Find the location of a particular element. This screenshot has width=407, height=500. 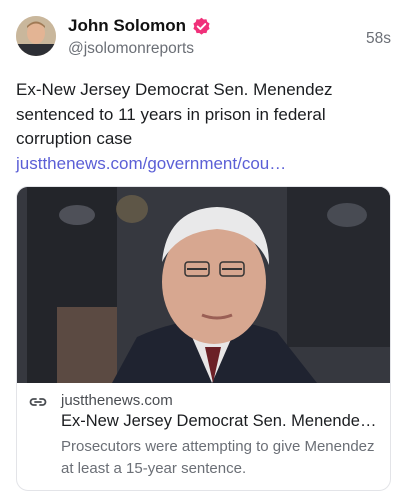

post-header: John Solomon @jsolomonreports 58s is located at coordinates (203, 38).